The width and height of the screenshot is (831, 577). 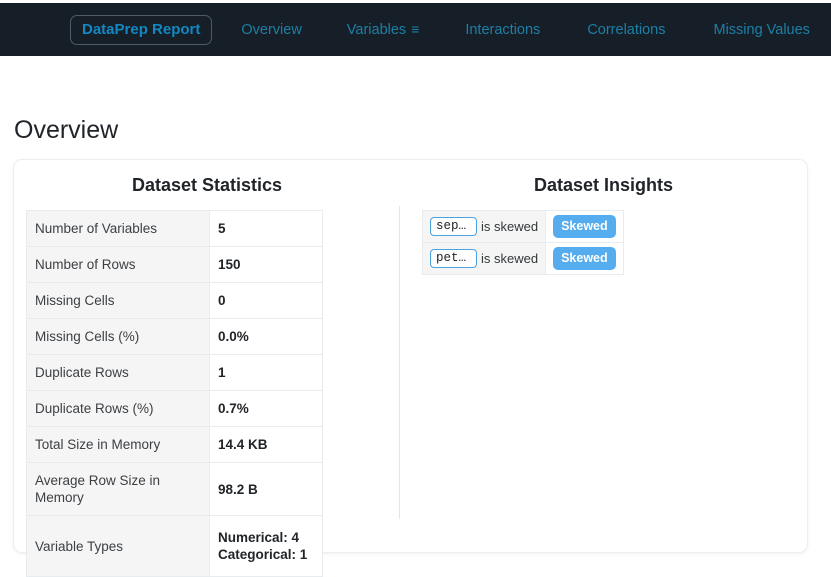 What do you see at coordinates (118, 372) in the screenshot?
I see `stat-label: Duplicate Rows` at bounding box center [118, 372].